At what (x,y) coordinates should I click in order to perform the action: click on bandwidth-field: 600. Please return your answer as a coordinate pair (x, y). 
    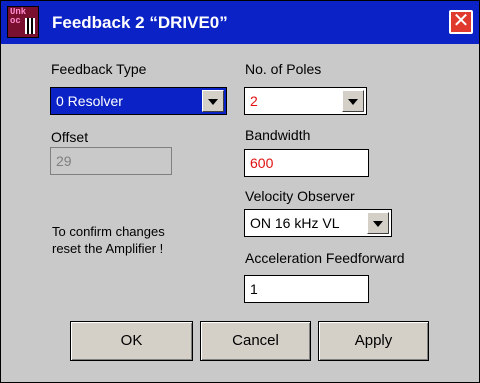
    Looking at the image, I should click on (306, 163).